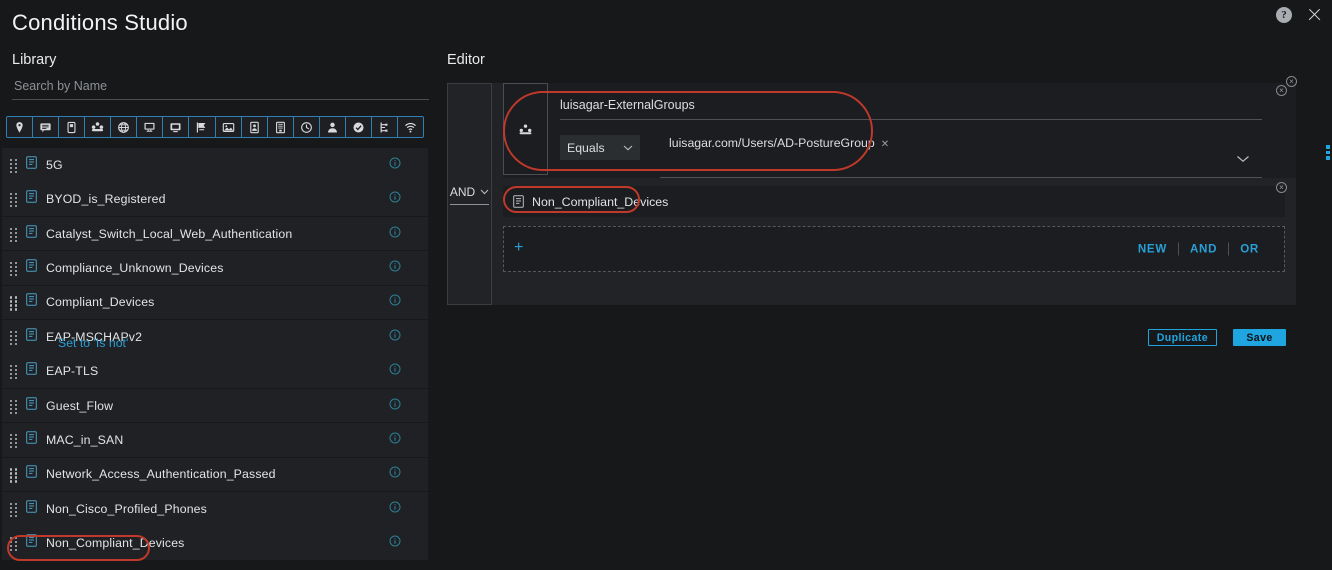 The height and width of the screenshot is (570, 1332). What do you see at coordinates (600, 147) in the screenshot?
I see `operator-select: Equals` at bounding box center [600, 147].